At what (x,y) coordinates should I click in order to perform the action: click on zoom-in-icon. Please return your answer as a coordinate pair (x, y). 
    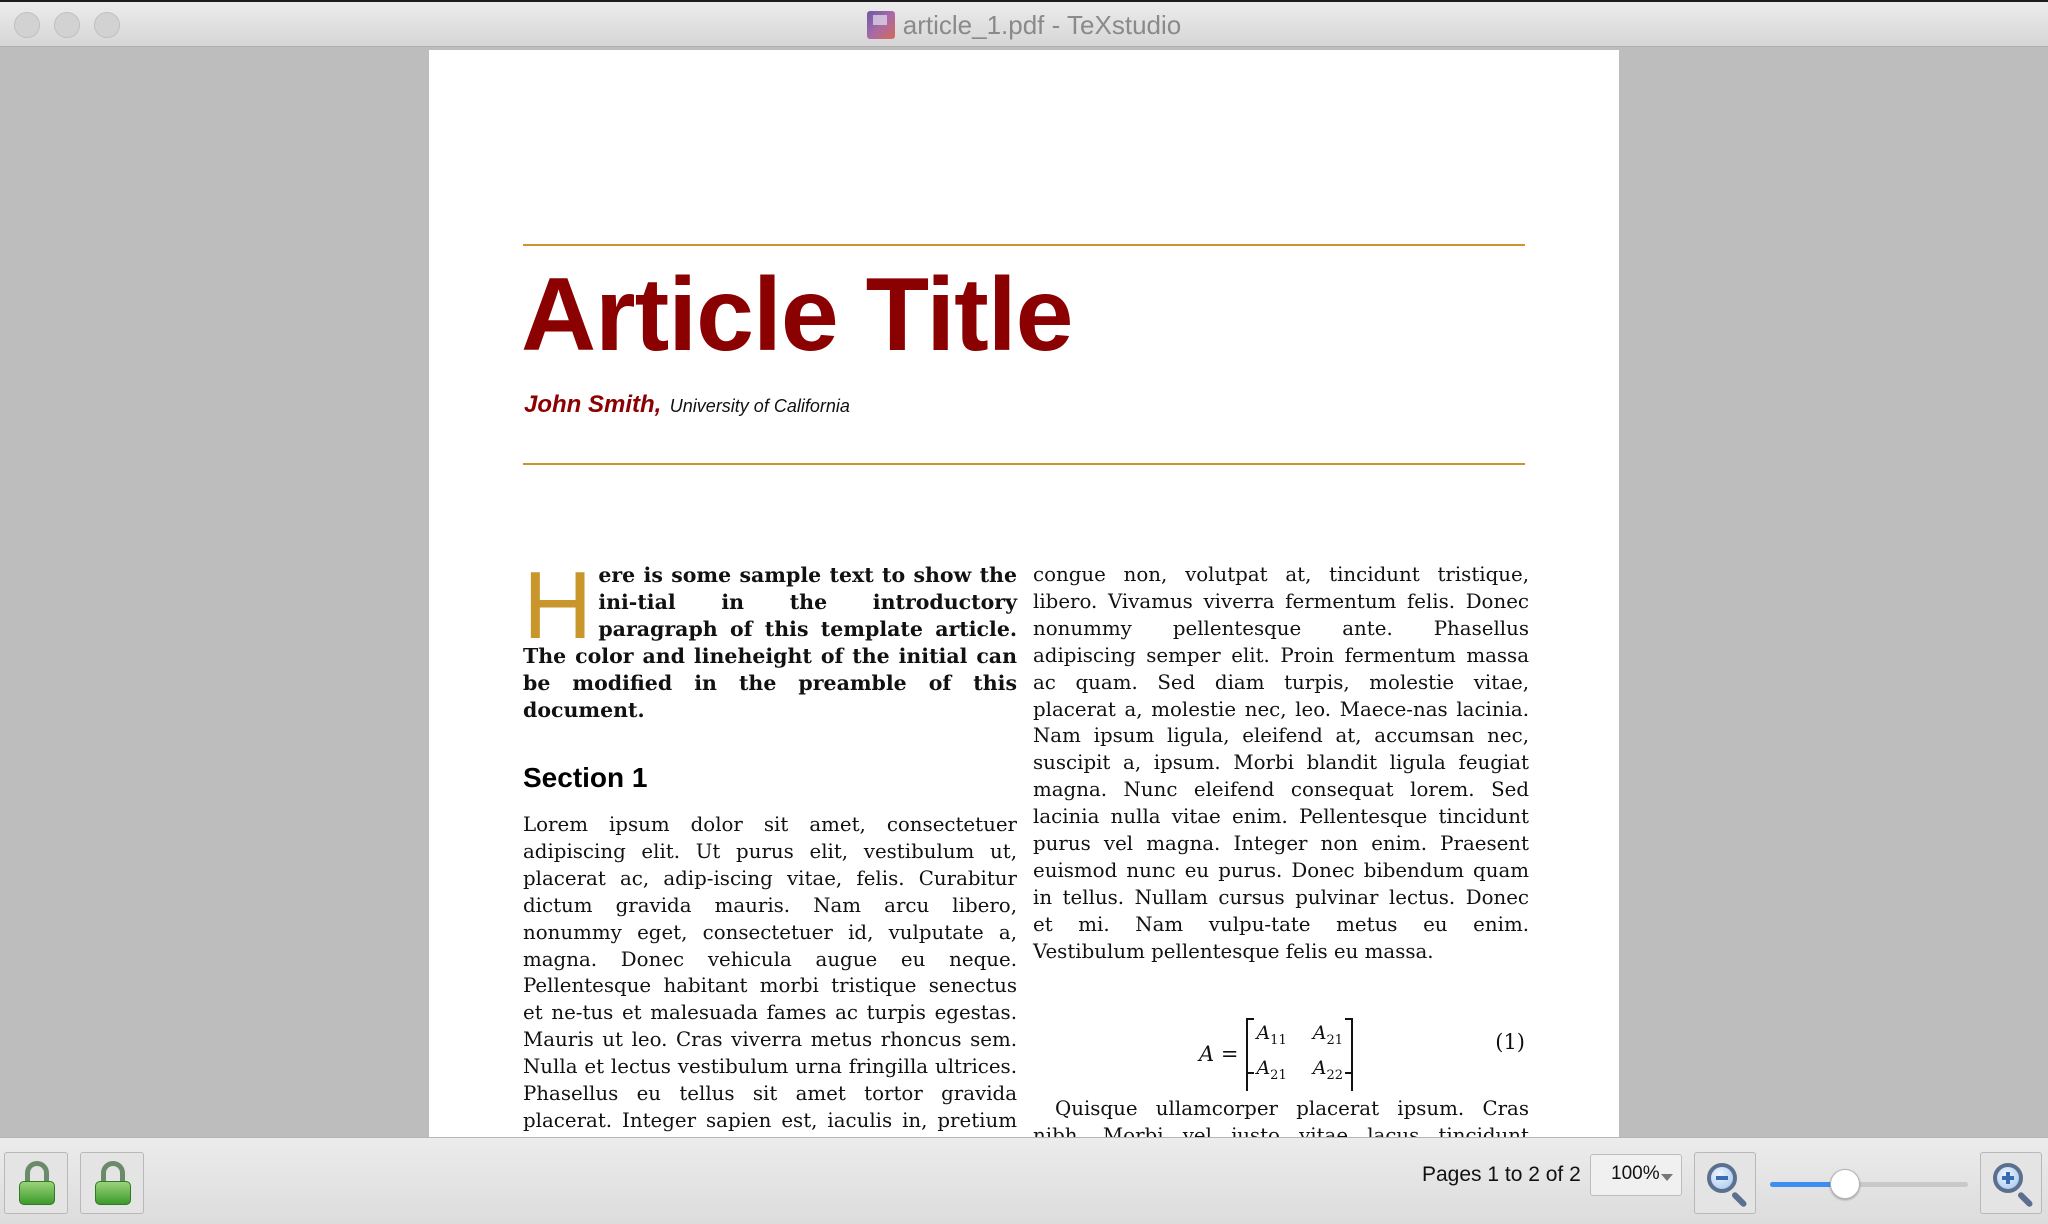
    Looking at the image, I should click on (2008, 1178).